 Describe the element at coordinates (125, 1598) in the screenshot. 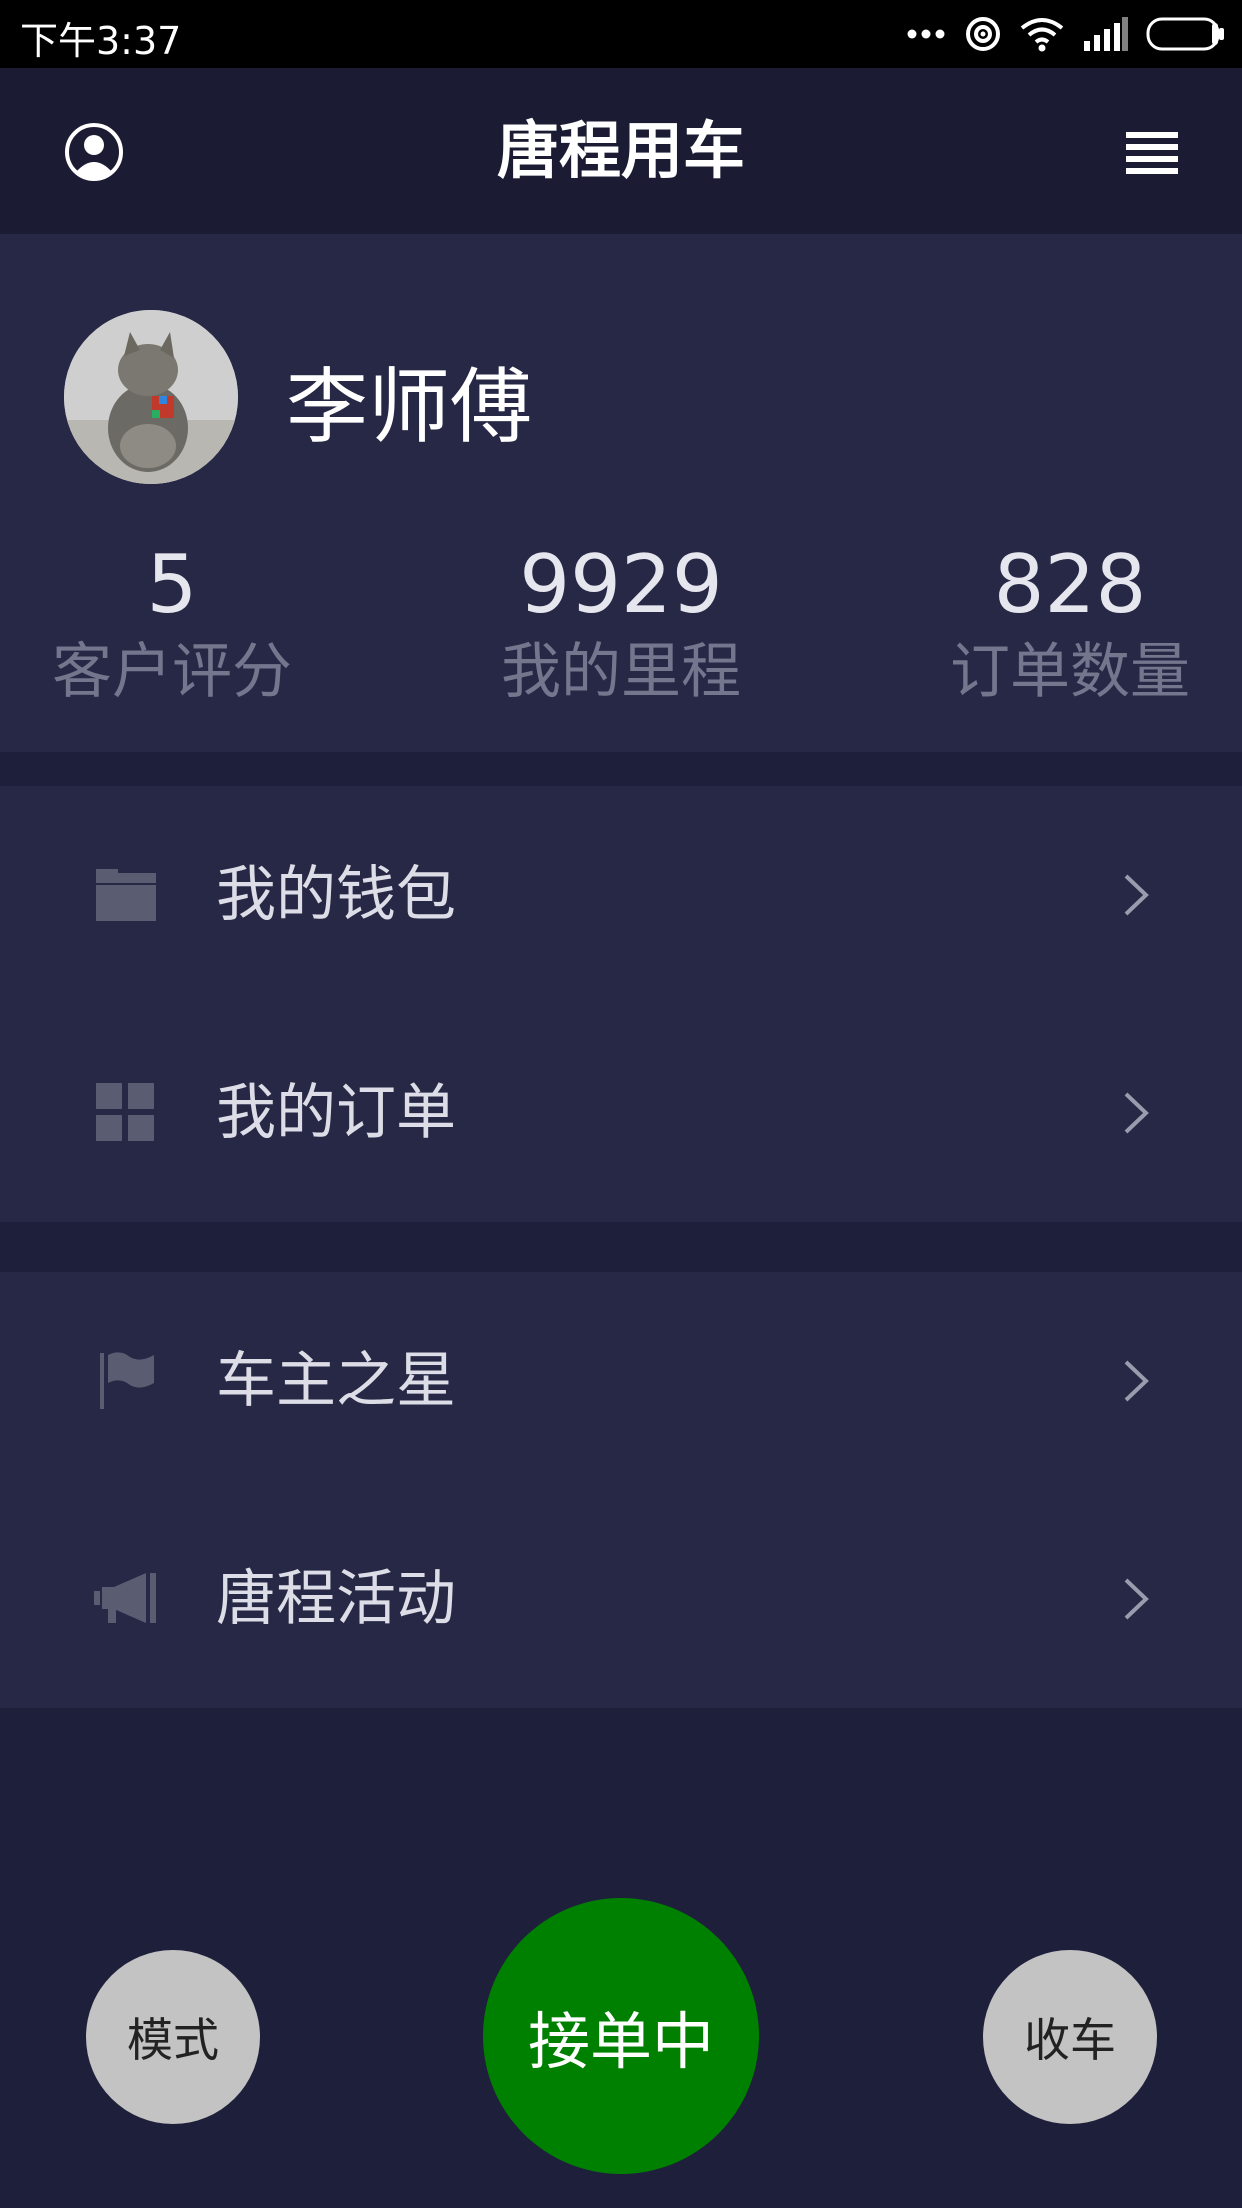

I see `megaphone-icon` at that location.